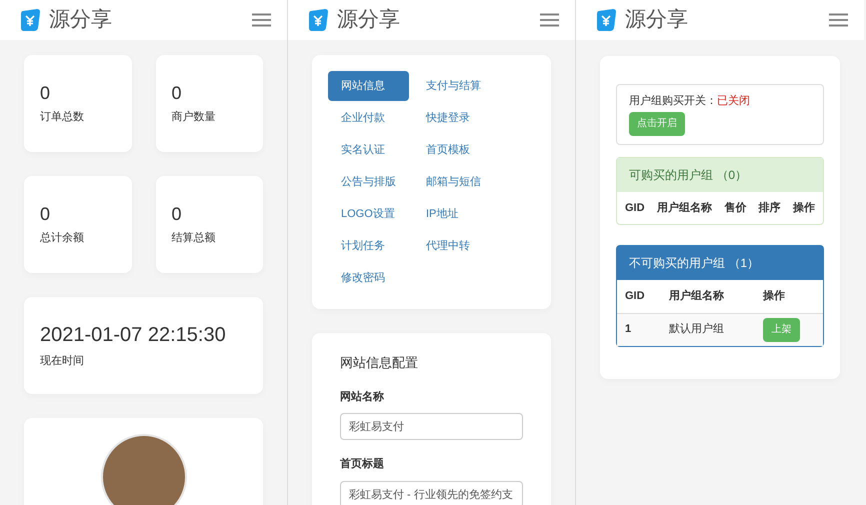 This screenshot has height=505, width=866. I want to click on settings-tab: IP地址, so click(453, 214).